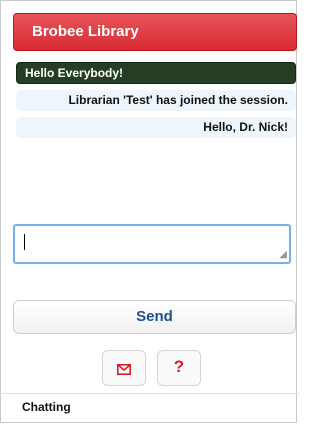 This screenshot has width=320, height=425. What do you see at coordinates (156, 127) in the screenshot?
I see `chat-message: Hello, Dr. Nick!` at bounding box center [156, 127].